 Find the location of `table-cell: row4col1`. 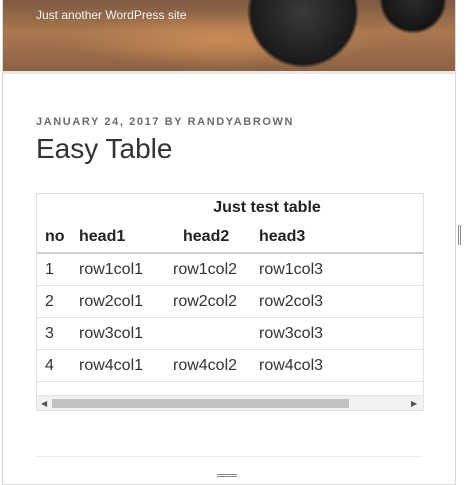

table-cell: row4col1 is located at coordinates (111, 365).